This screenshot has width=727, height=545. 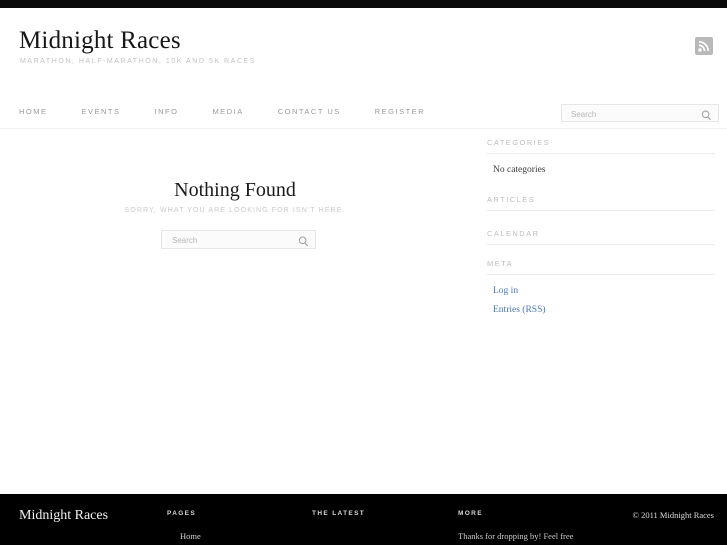 What do you see at coordinates (400, 111) in the screenshot?
I see `nav-item-register: REGISTER` at bounding box center [400, 111].